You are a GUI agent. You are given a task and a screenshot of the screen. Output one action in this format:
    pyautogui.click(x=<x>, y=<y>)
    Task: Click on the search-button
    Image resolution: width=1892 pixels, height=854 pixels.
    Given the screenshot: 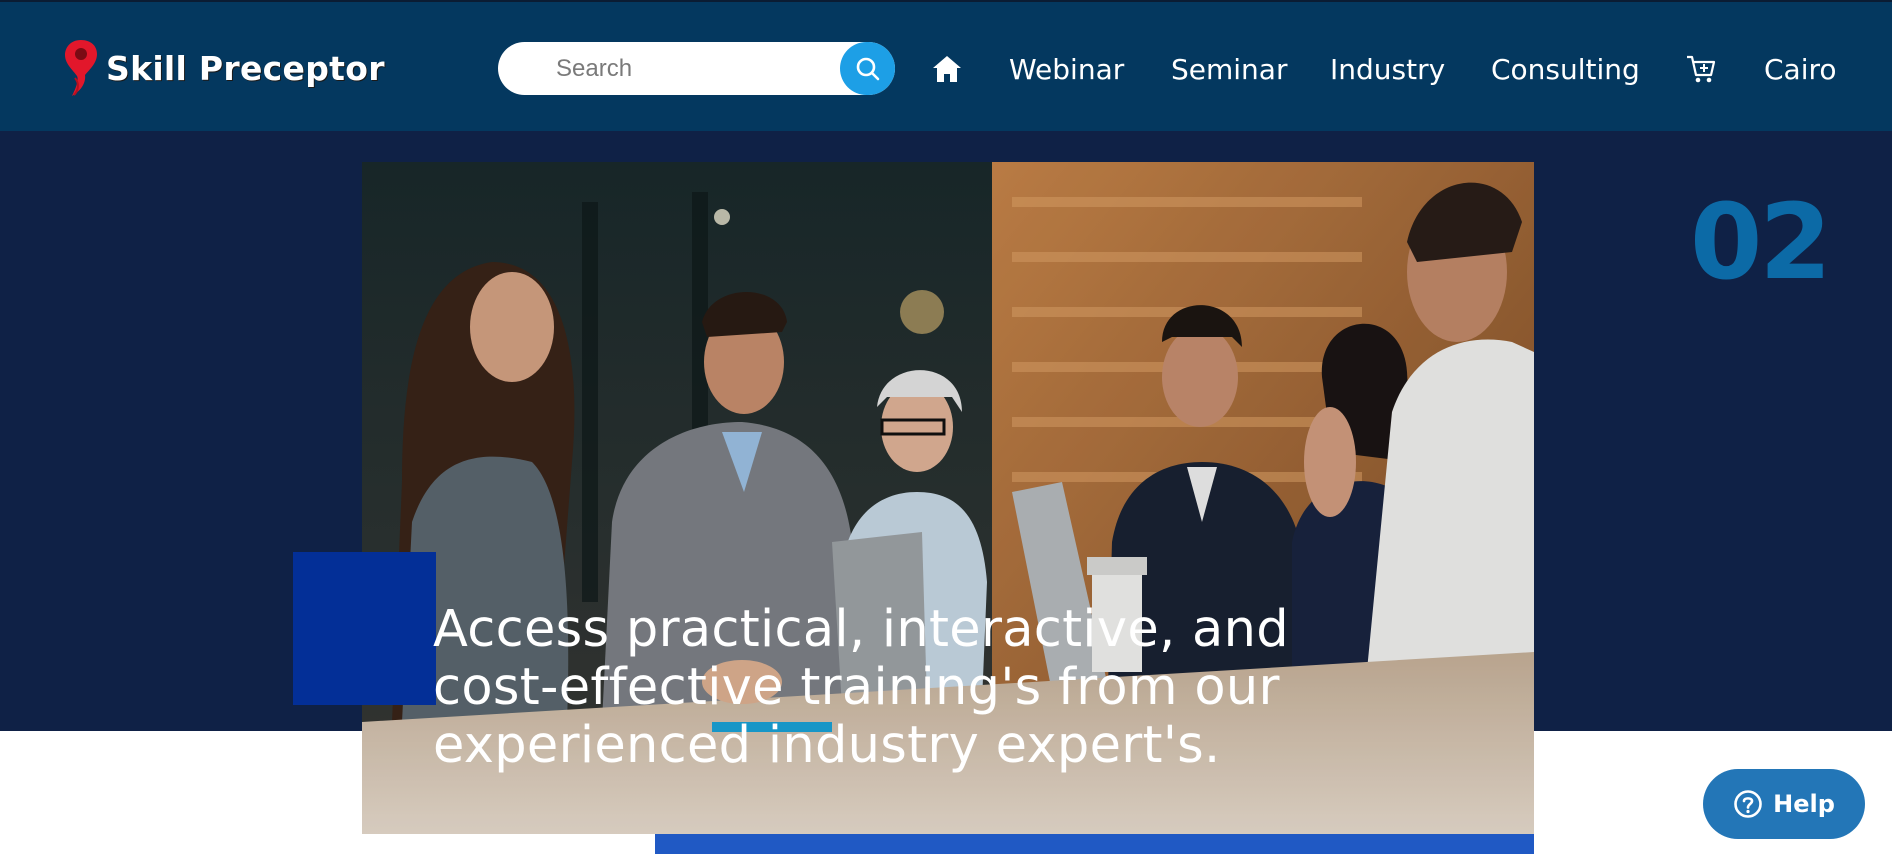 What is the action you would take?
    pyautogui.click(x=867, y=68)
    